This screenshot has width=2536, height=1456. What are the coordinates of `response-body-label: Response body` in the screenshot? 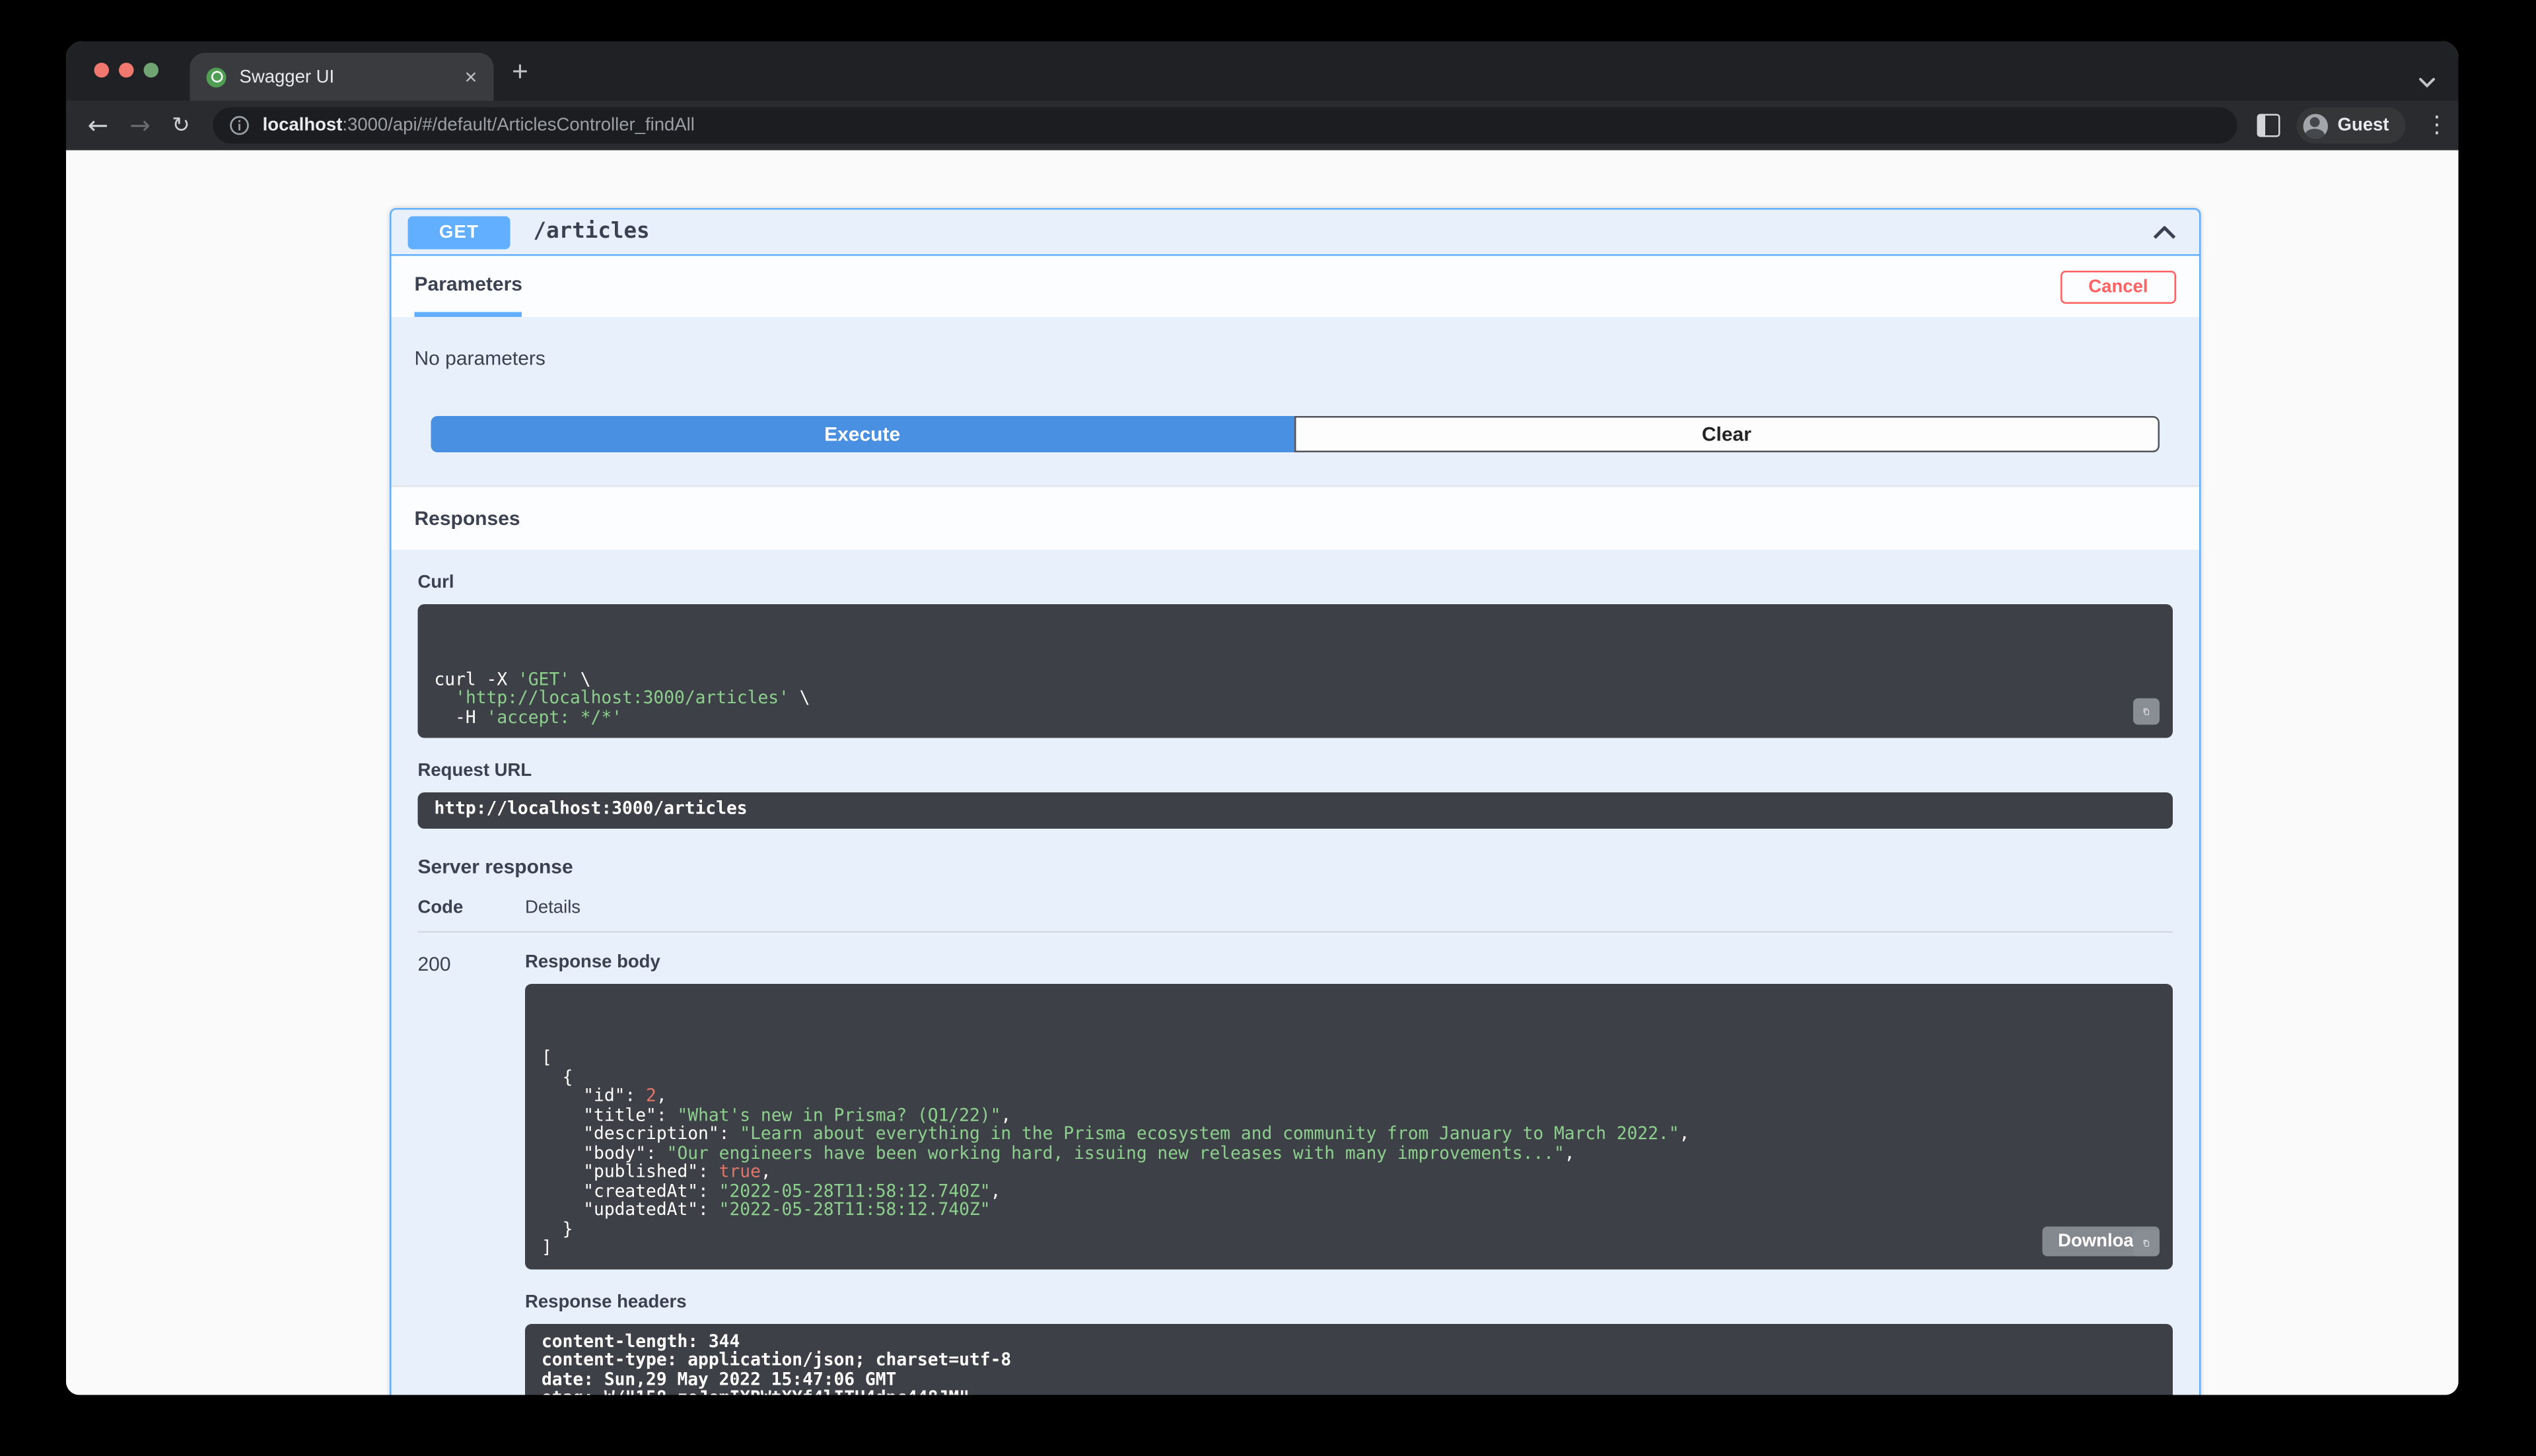 It's located at (592, 962).